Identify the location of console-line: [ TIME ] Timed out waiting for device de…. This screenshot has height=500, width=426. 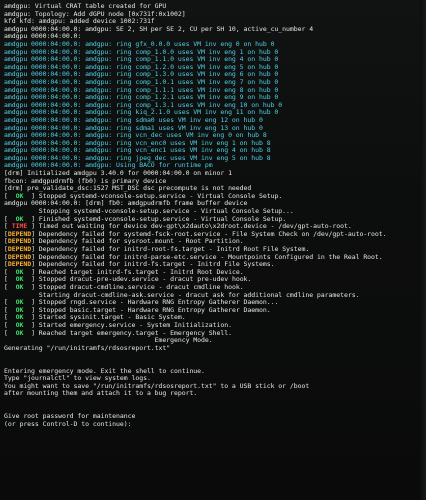
(215, 227).